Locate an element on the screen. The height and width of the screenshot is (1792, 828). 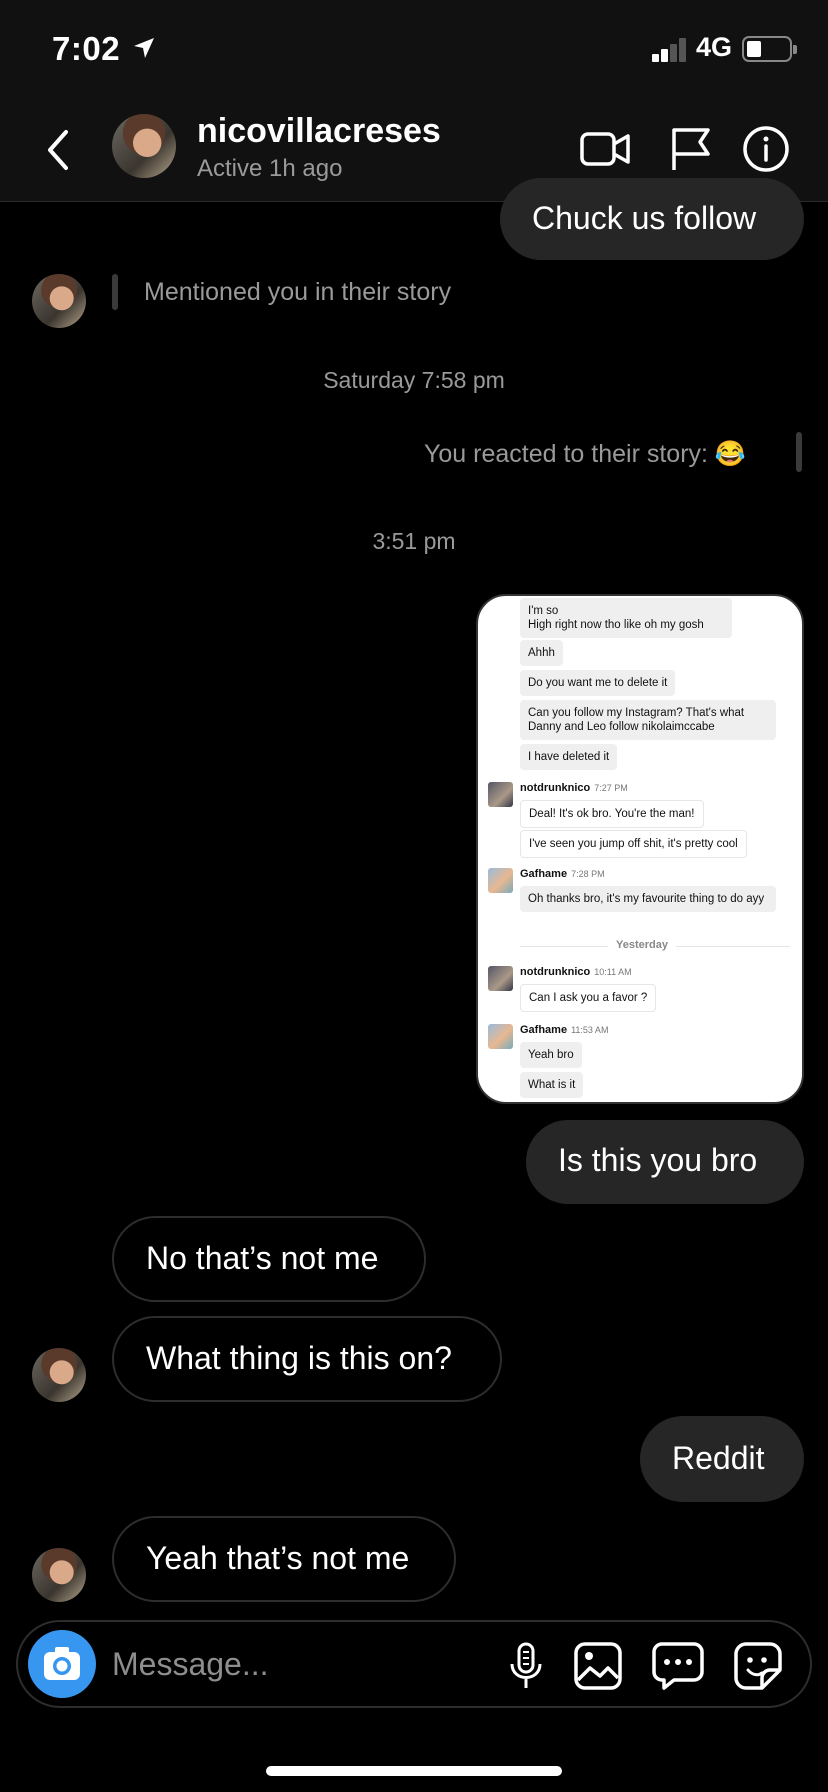
message-bubble-received: No that’s not me is located at coordinates (269, 1259).